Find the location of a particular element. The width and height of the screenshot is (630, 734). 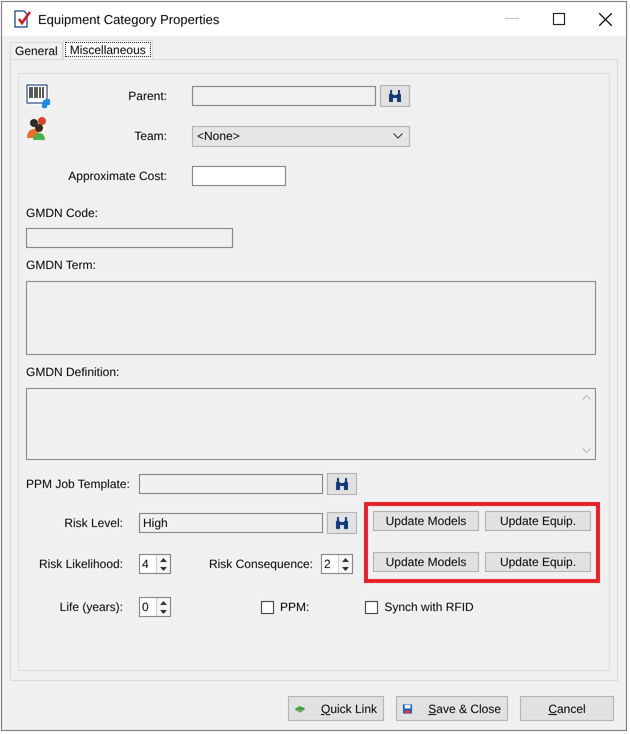

field-label: Parent: is located at coordinates (147, 96).